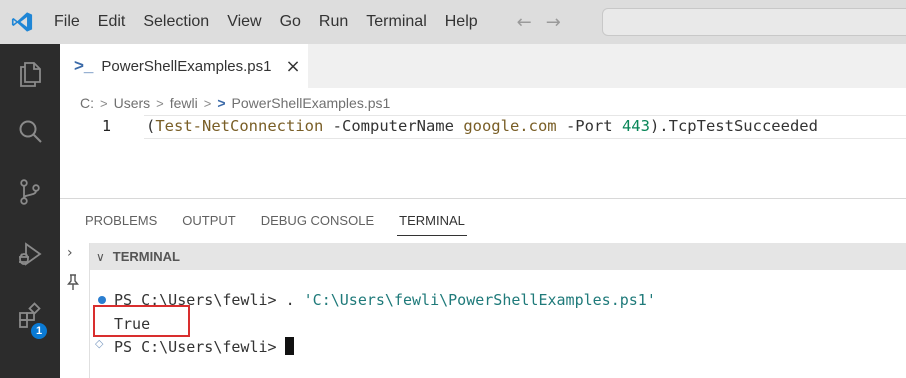  I want to click on search-icon, so click(30, 132).